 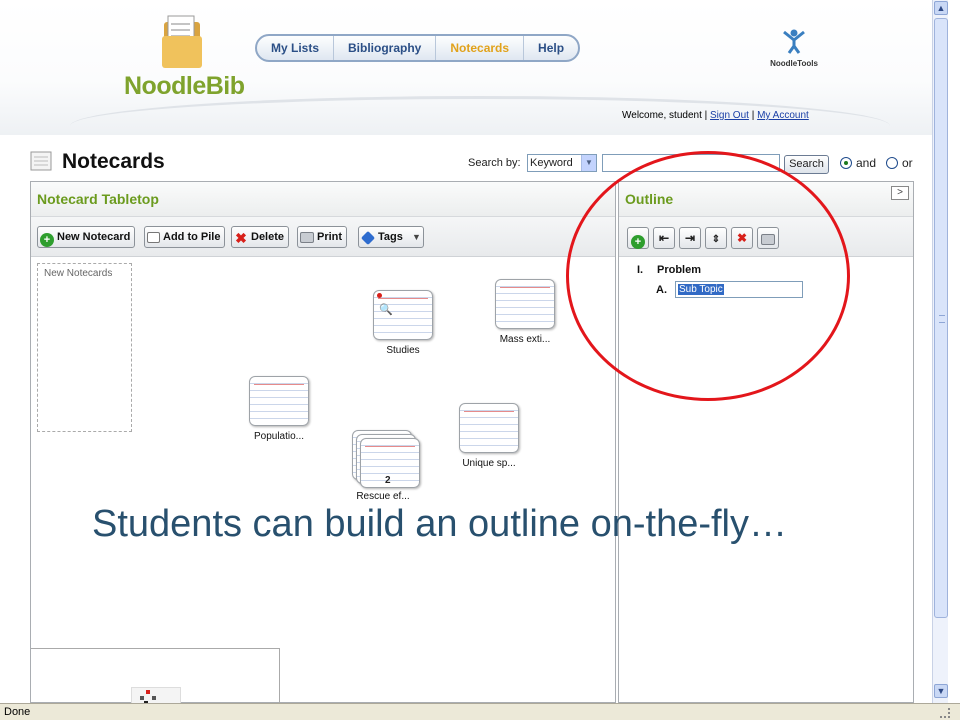 What do you see at coordinates (182, 41) in the screenshot?
I see `folder-logo-icon` at bounding box center [182, 41].